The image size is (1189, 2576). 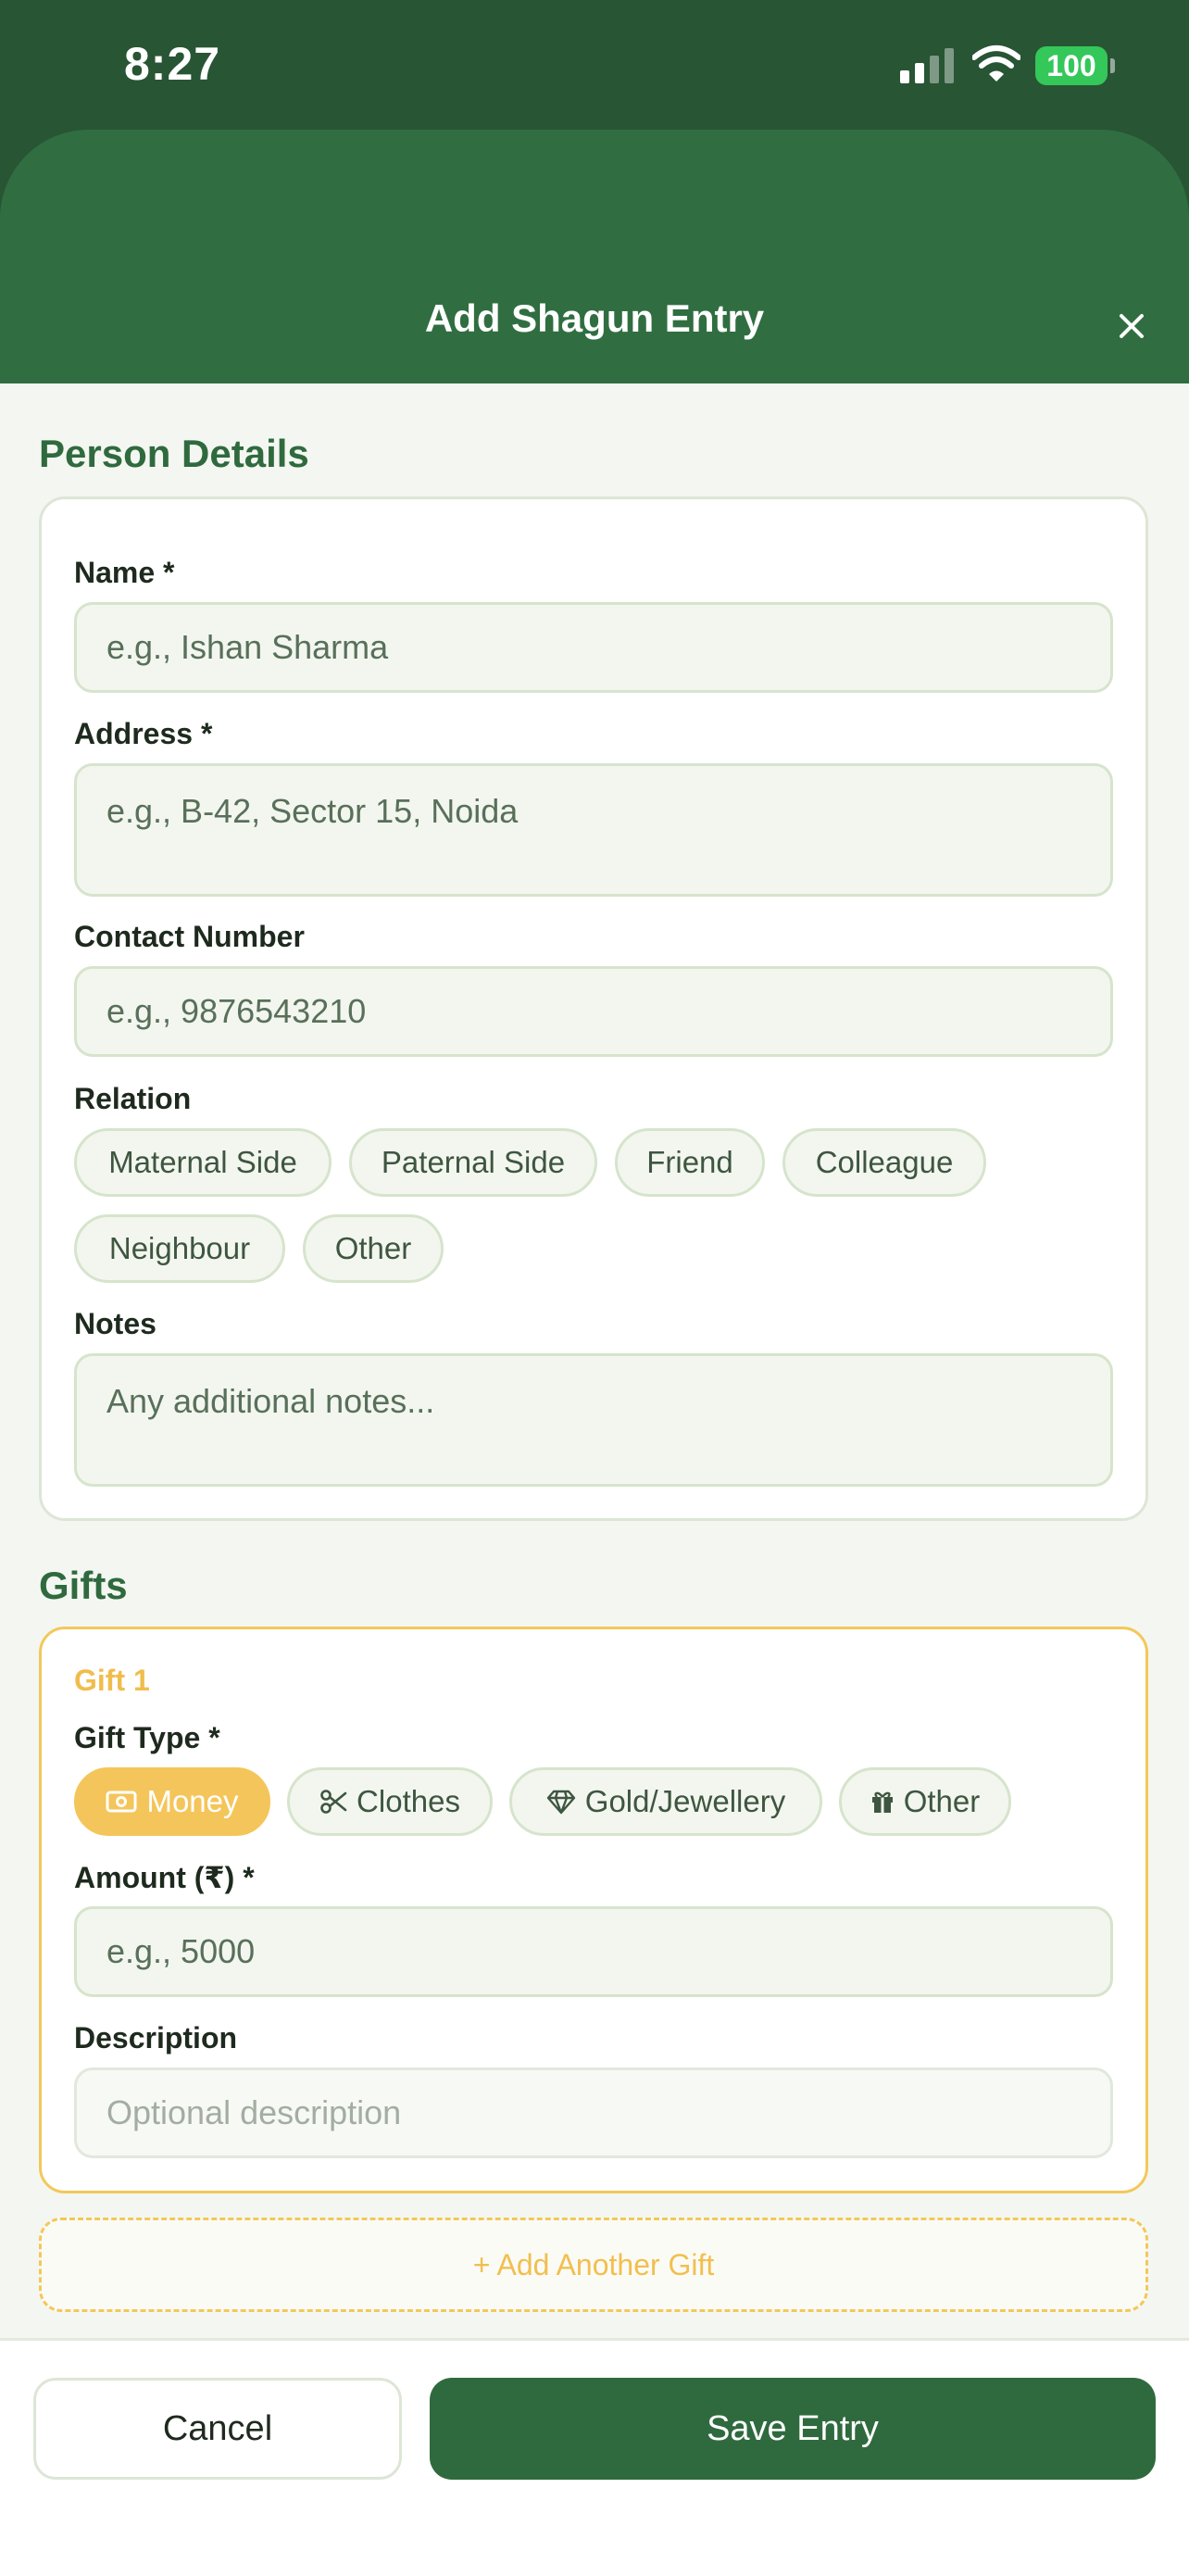 What do you see at coordinates (143, 733) in the screenshot?
I see `address-label: Address *` at bounding box center [143, 733].